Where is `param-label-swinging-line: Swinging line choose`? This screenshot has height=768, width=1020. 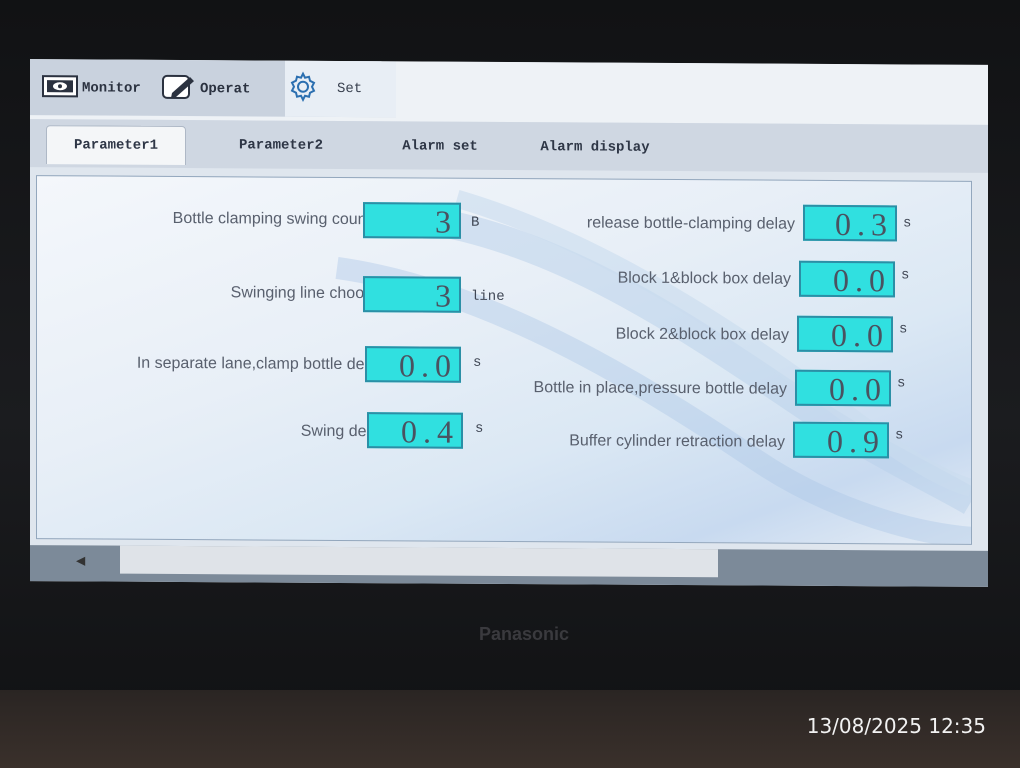 param-label-swinging-line: Swinging line choose is located at coordinates (305, 293).